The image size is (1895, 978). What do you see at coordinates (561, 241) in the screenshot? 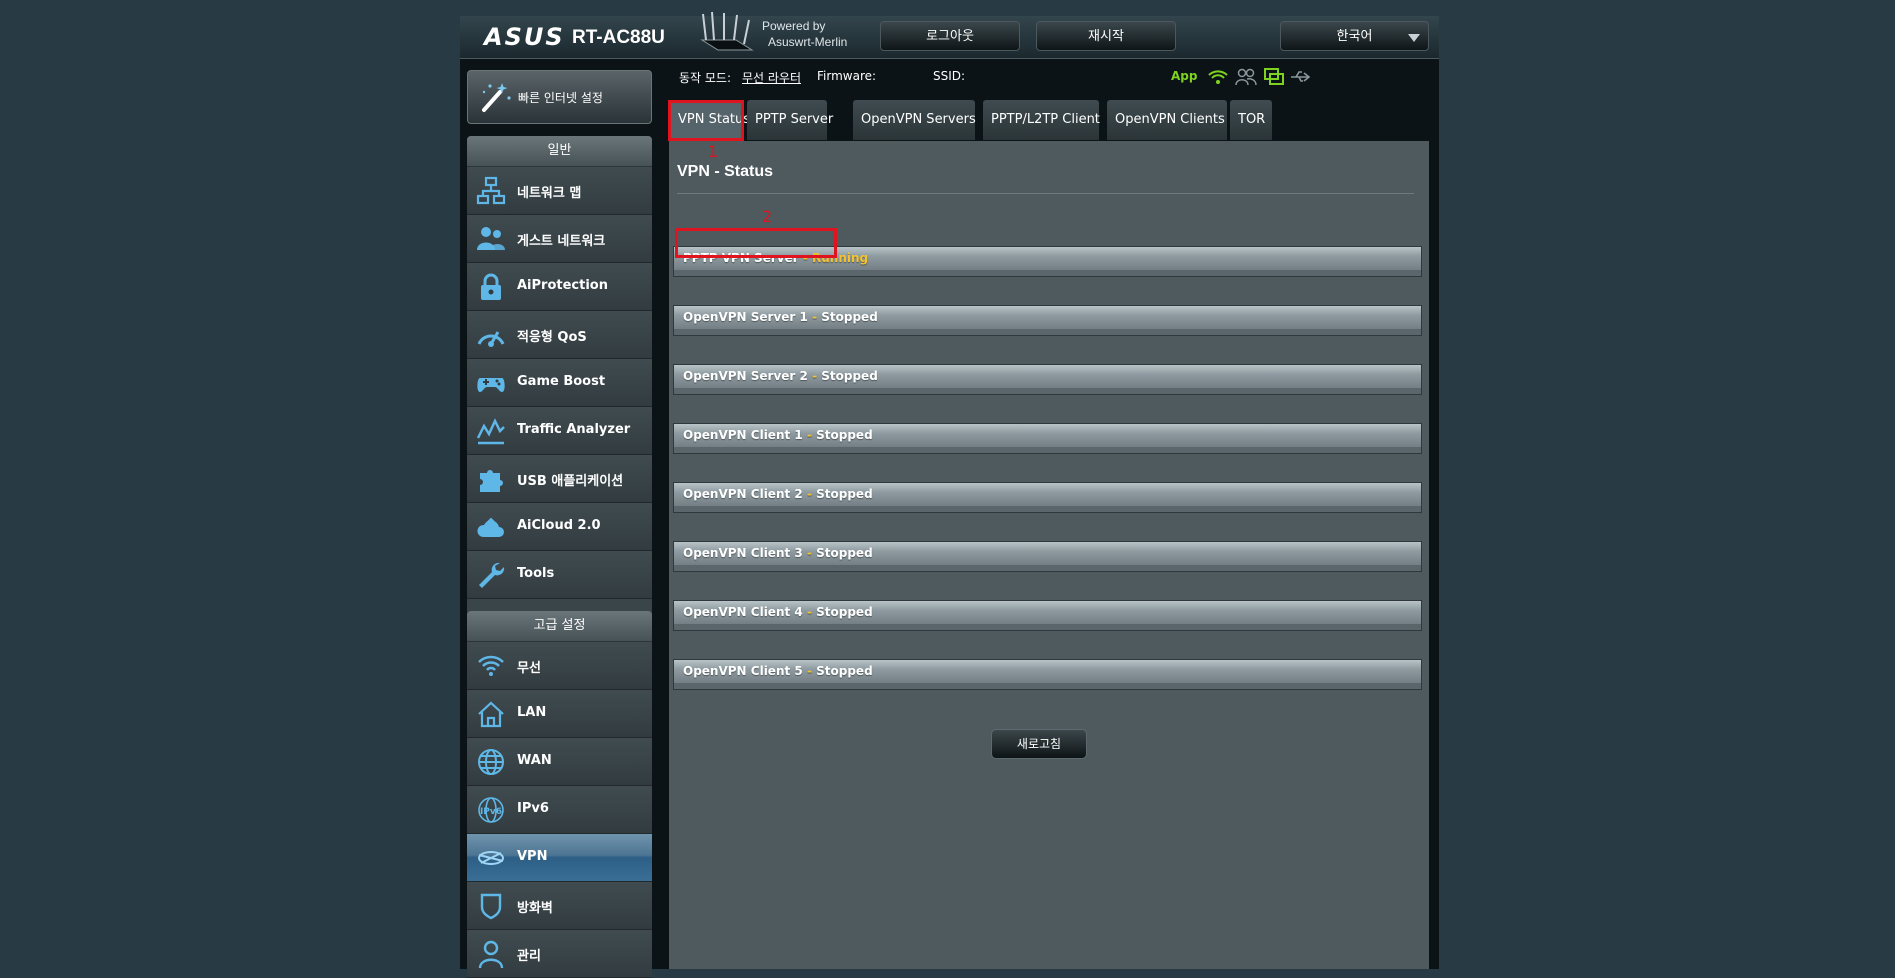
I see `menu-item-label: 게스트 네트워크` at bounding box center [561, 241].